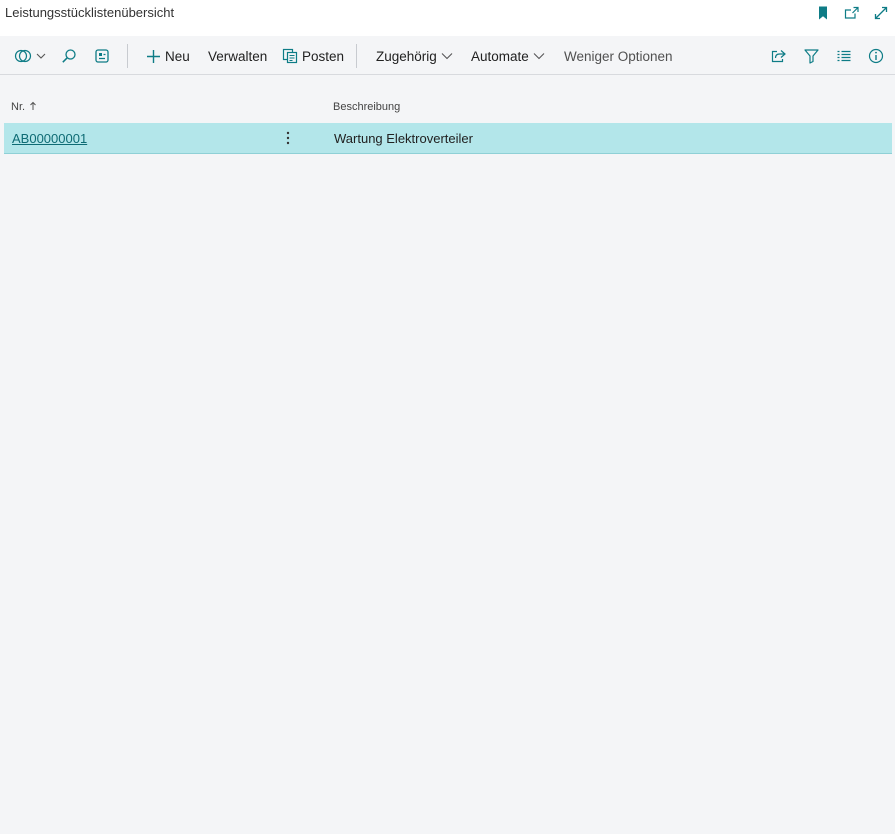 Image resolution: width=895 pixels, height=834 pixels. I want to click on manage-button-label: Verwalten, so click(238, 56).